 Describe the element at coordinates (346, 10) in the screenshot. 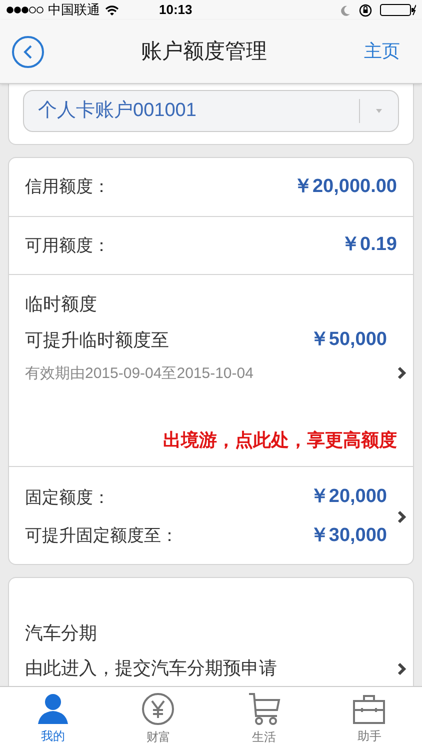

I see `moon-icon` at that location.